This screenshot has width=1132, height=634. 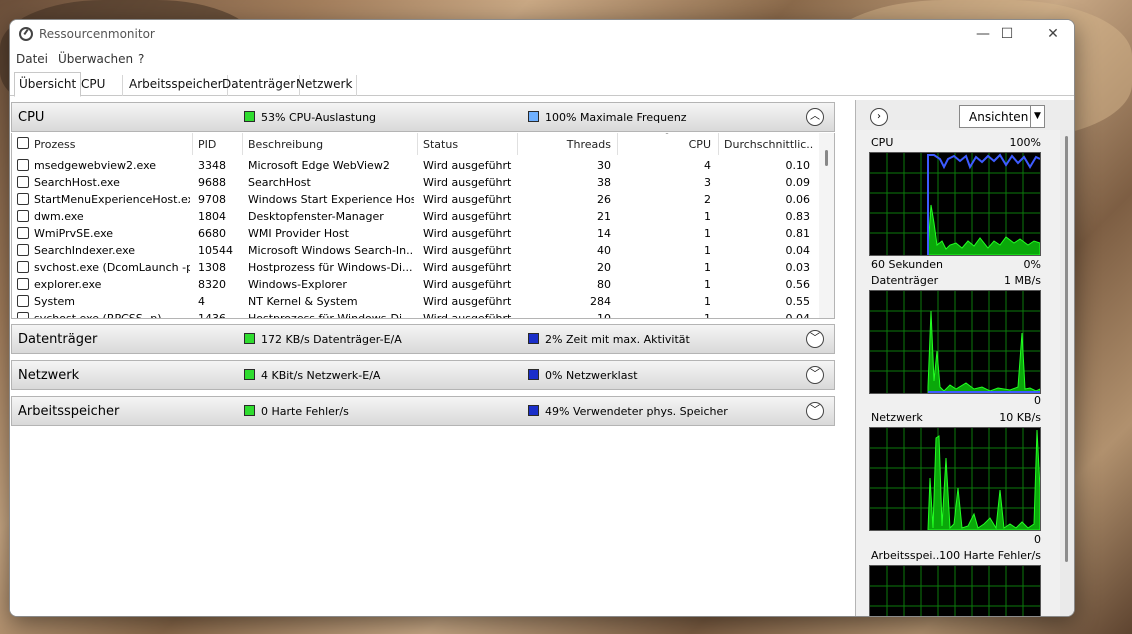 What do you see at coordinates (176, 85) in the screenshot?
I see `tab-memory: Arbeitsspeicher` at bounding box center [176, 85].